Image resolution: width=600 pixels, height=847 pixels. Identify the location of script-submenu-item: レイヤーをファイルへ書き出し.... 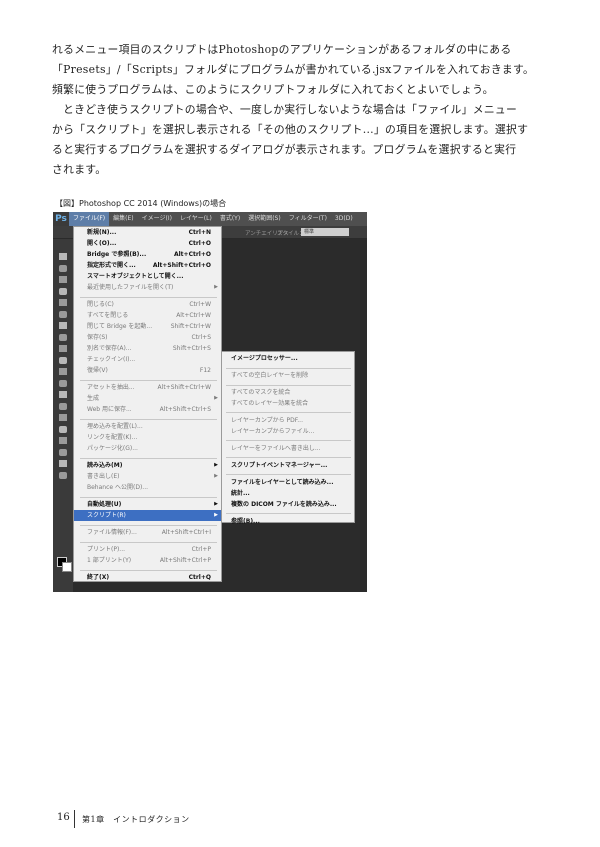
(288, 448).